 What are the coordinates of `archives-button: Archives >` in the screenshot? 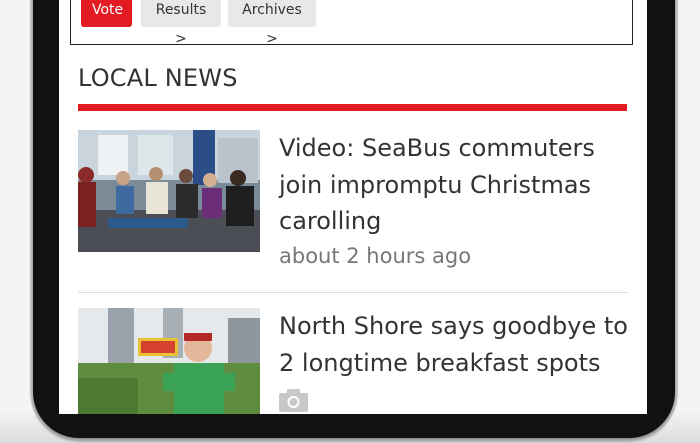 It's located at (272, 23).